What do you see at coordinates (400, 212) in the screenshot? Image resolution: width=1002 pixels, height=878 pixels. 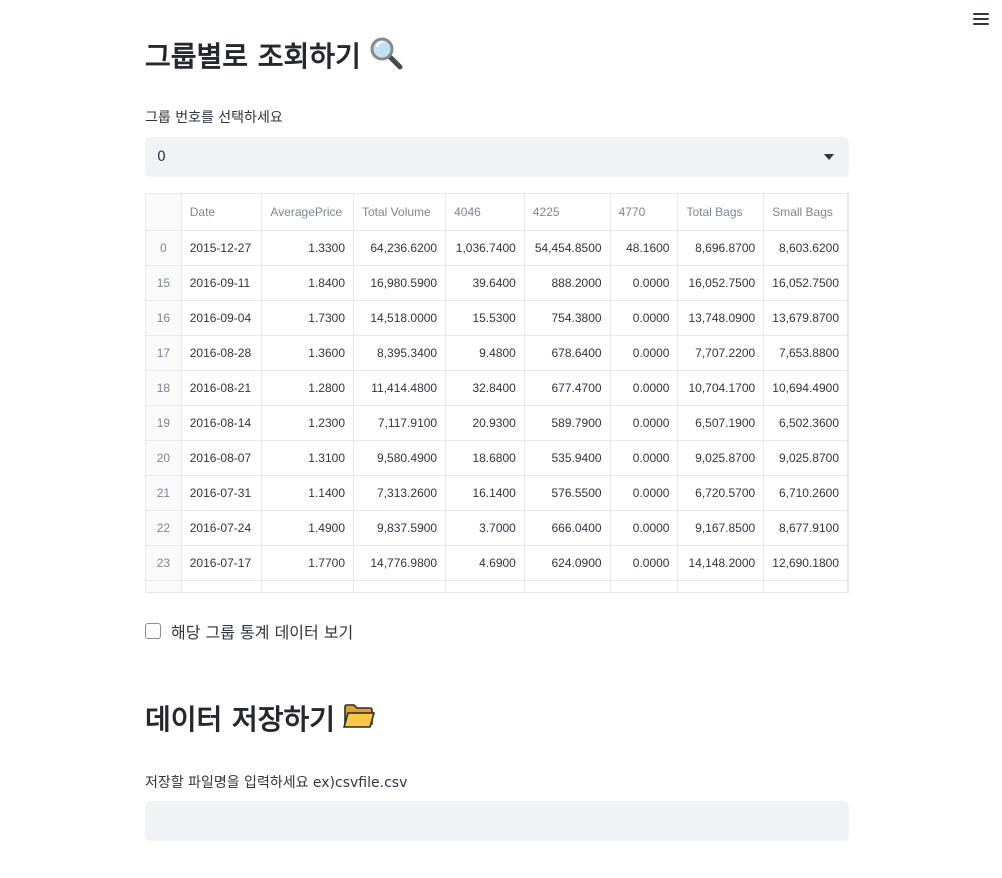 I see `column-header: Total Volume` at bounding box center [400, 212].